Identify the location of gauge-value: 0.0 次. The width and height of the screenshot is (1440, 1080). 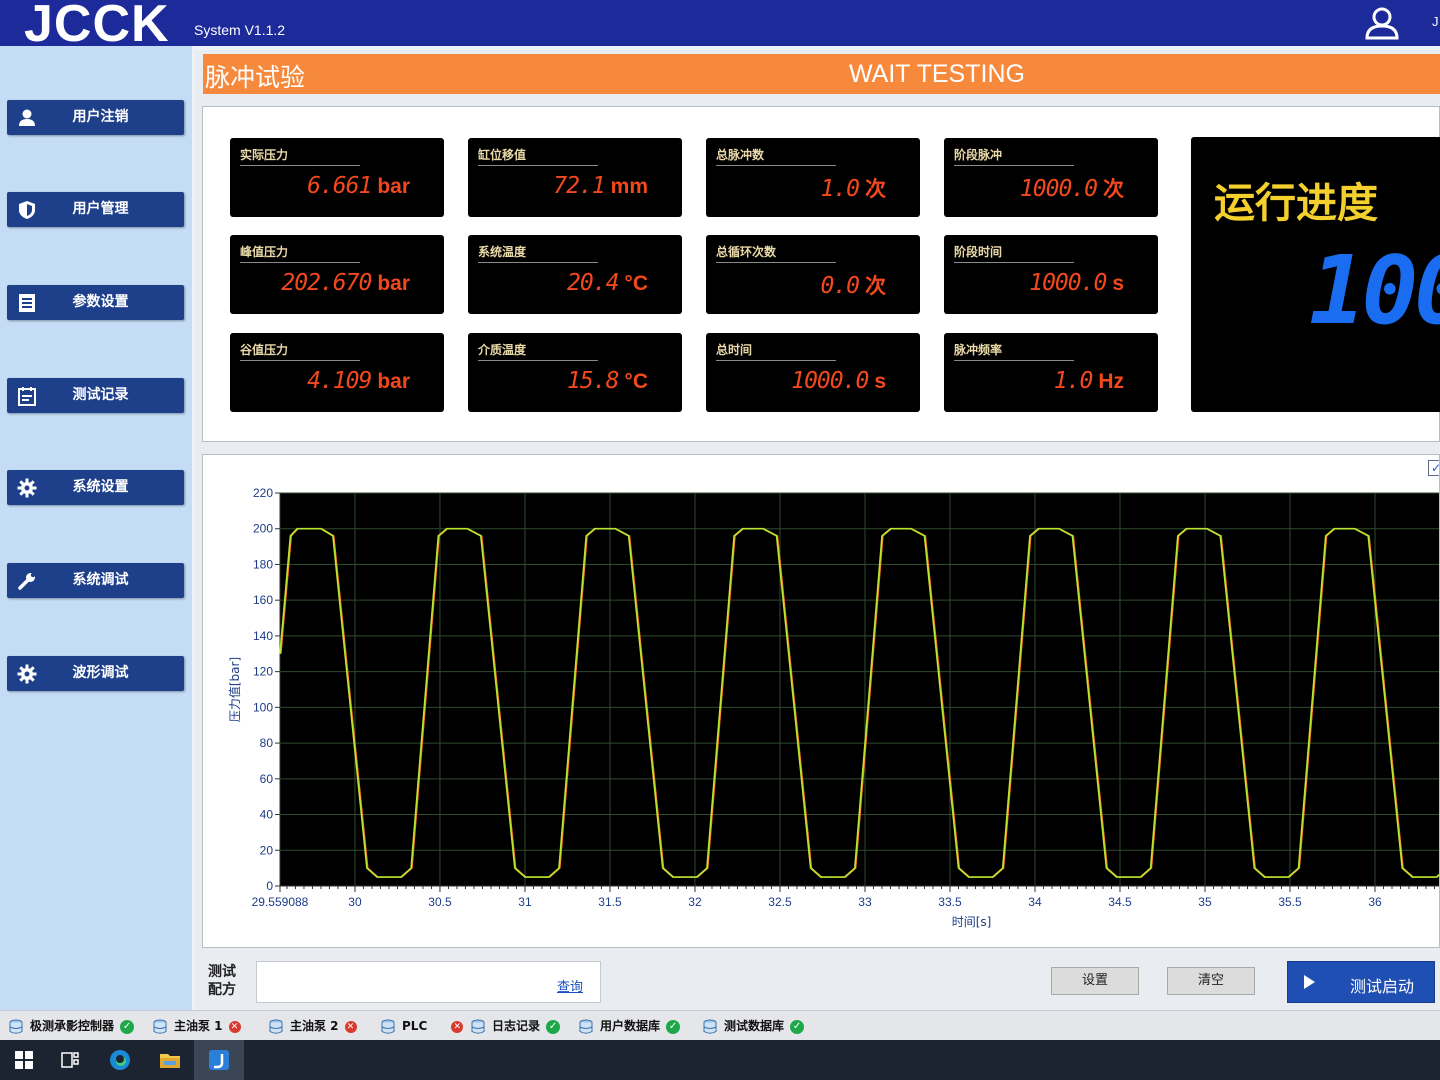
(853, 286).